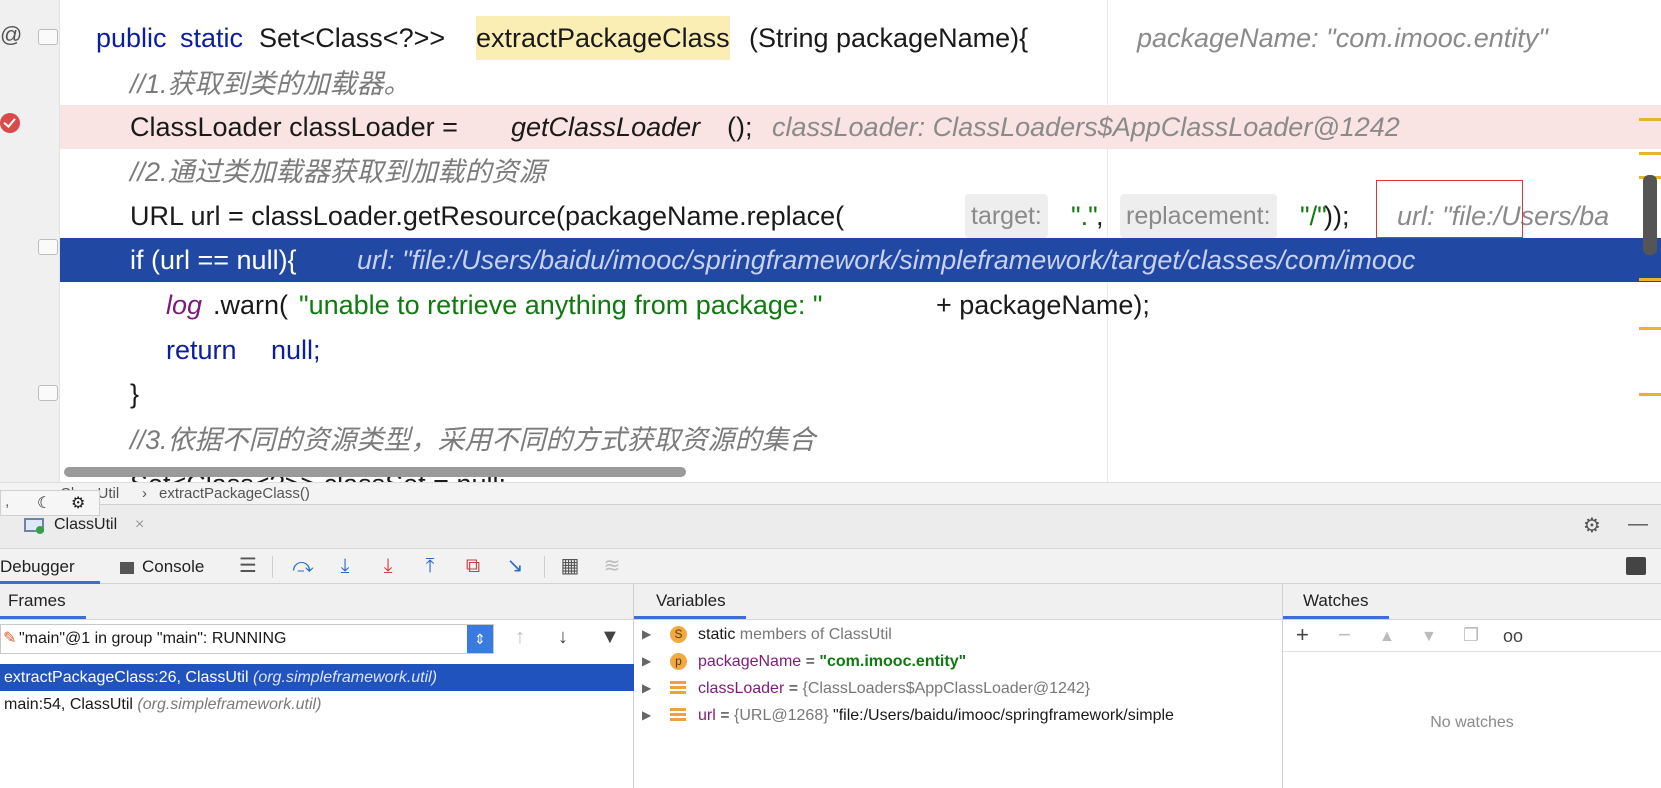  Describe the element at coordinates (10, 123) in the screenshot. I see `breakpoint-icon` at that location.